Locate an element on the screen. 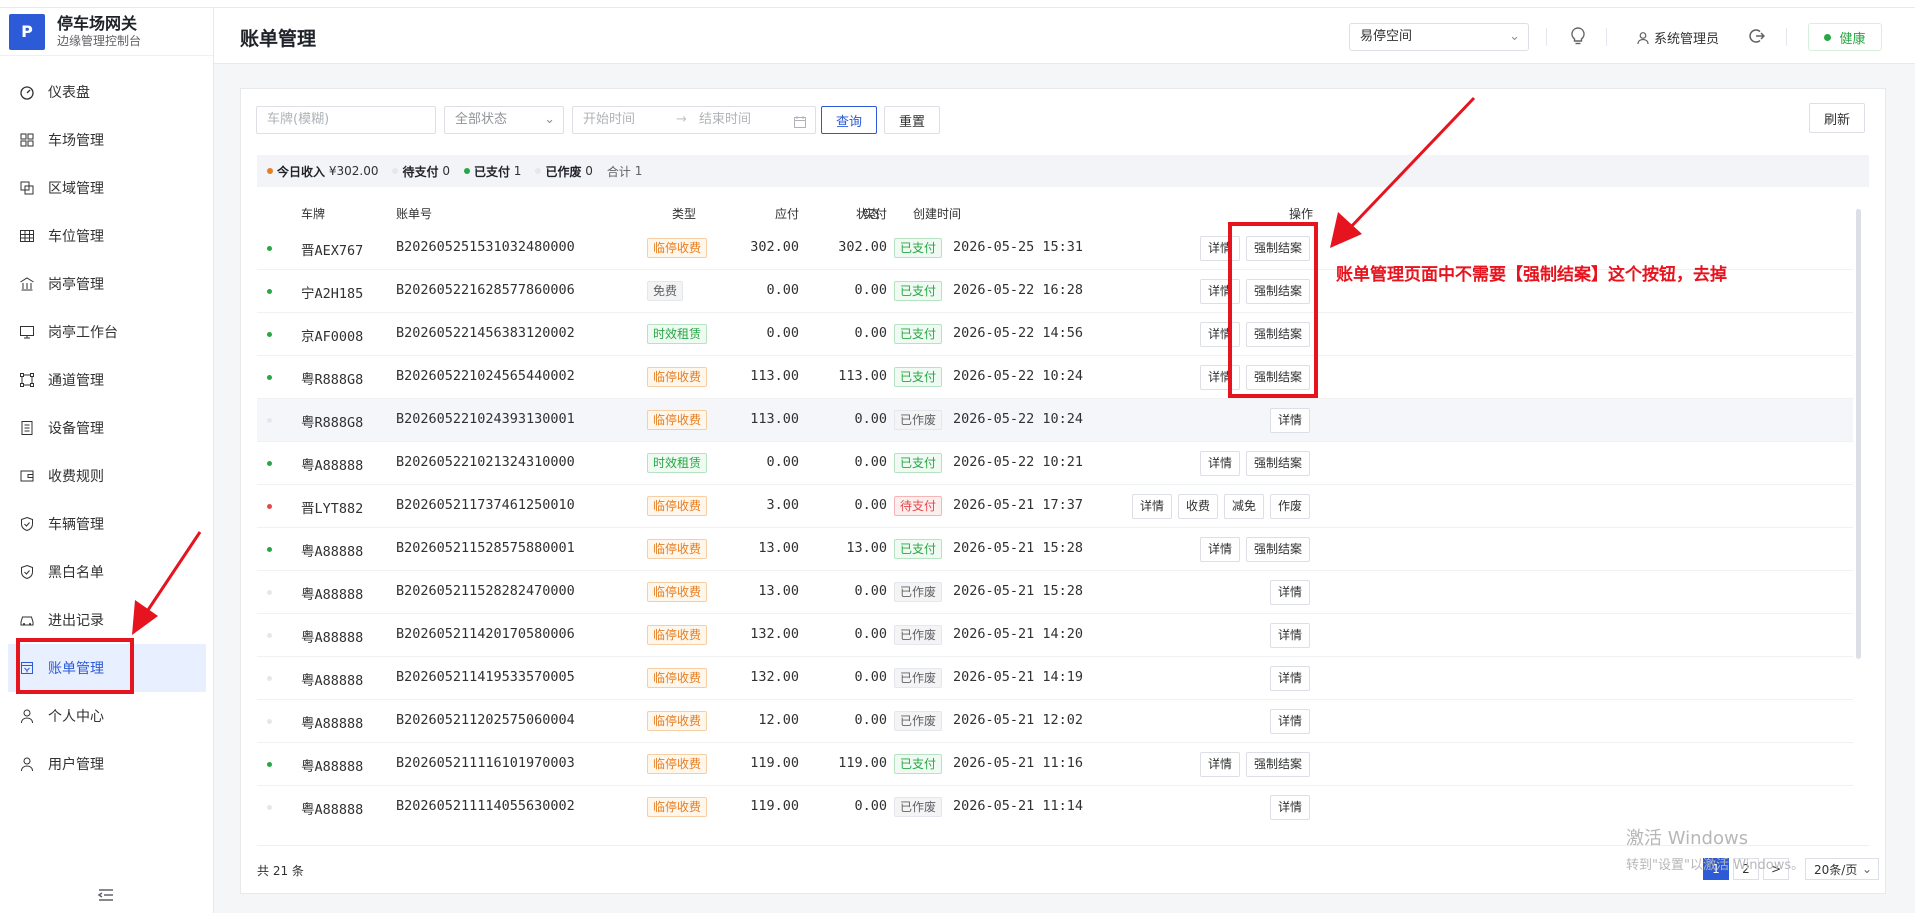  page-size-select: 20条/页 ⌄ is located at coordinates (1842, 869).